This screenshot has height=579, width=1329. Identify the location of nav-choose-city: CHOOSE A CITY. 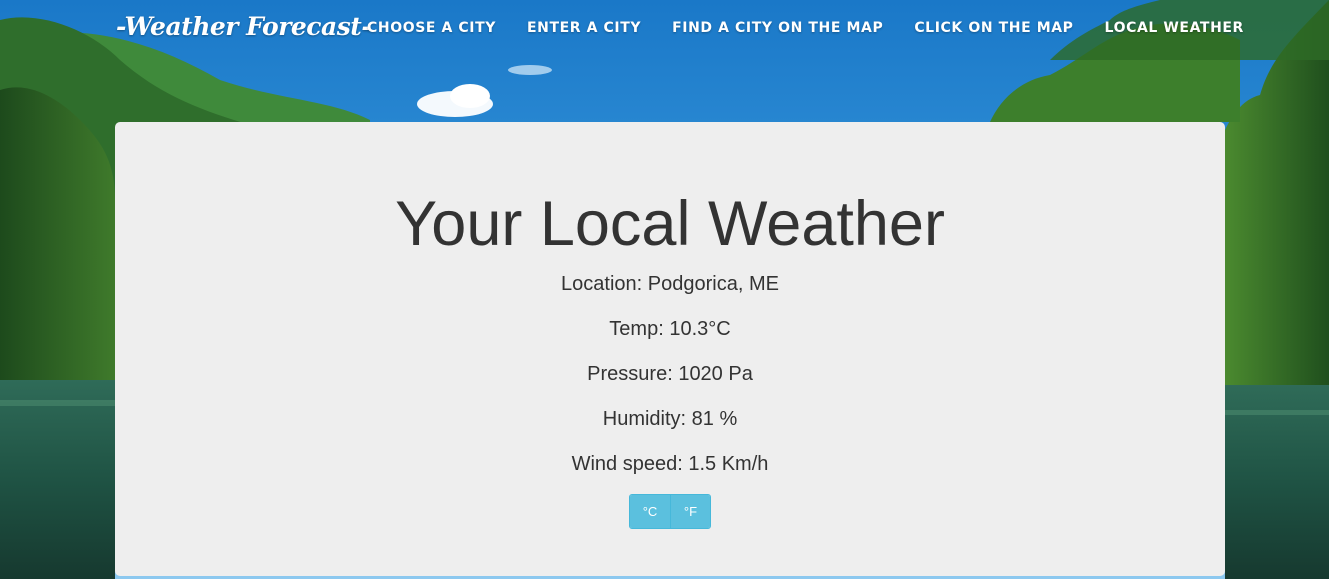
(431, 28).